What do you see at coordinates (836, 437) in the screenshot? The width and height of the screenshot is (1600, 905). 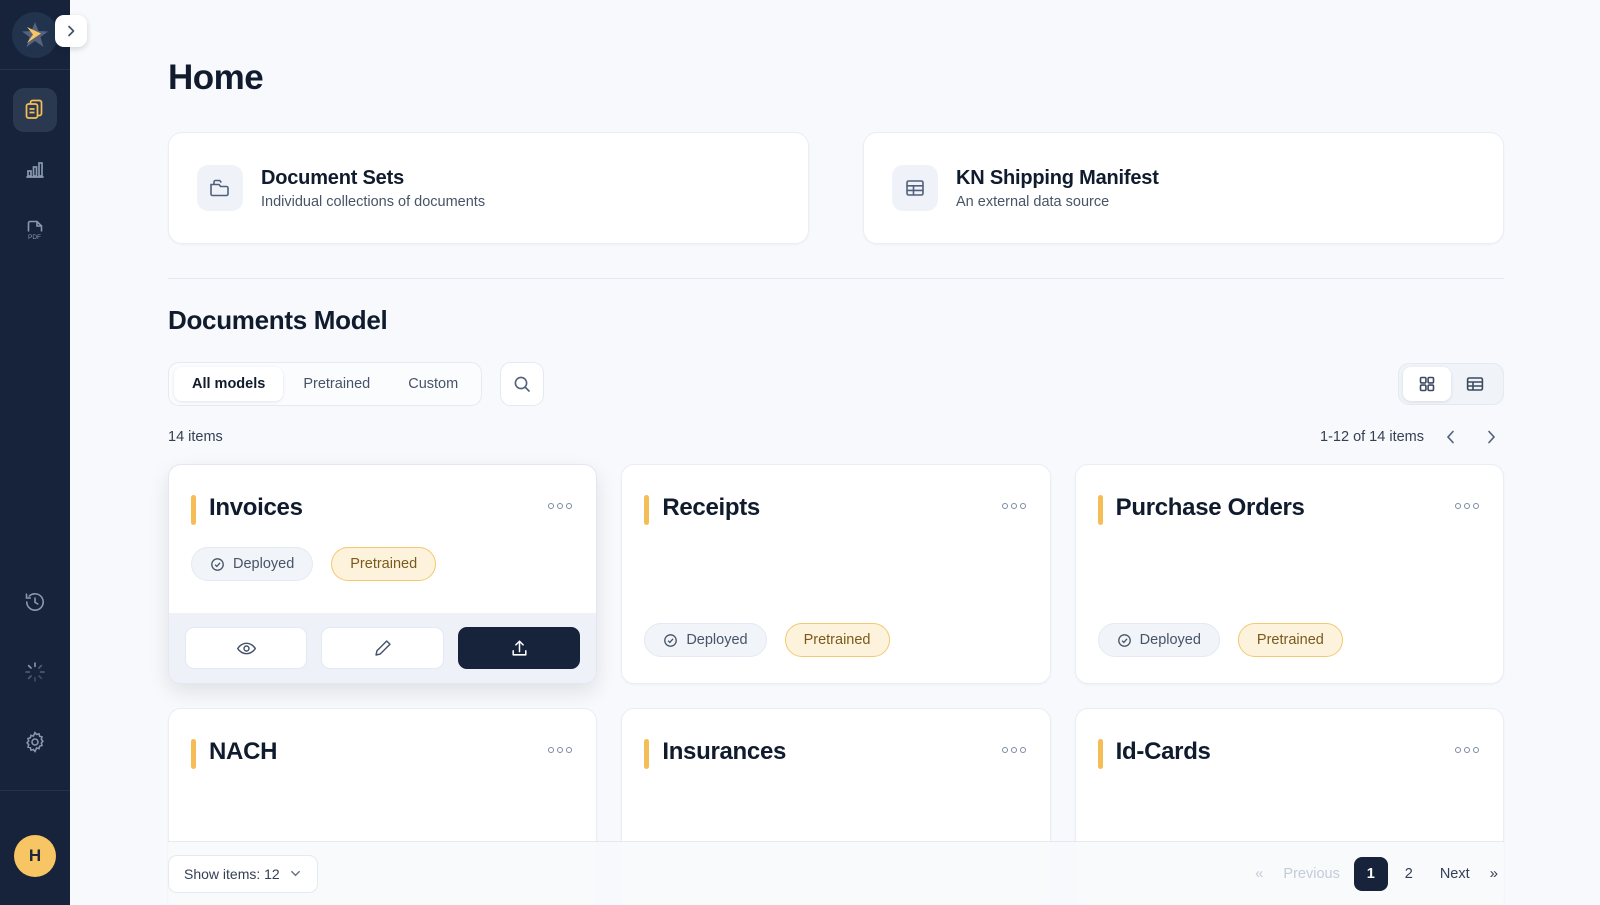 I see `results-summary-row: 14 items 1-12 of 14 items` at bounding box center [836, 437].